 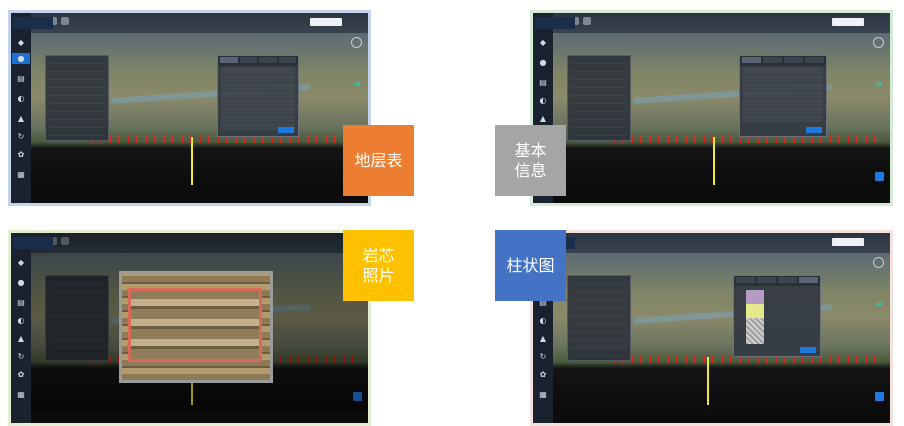 What do you see at coordinates (258, 96) in the screenshot?
I see `stratigraphy-dialog` at bounding box center [258, 96].